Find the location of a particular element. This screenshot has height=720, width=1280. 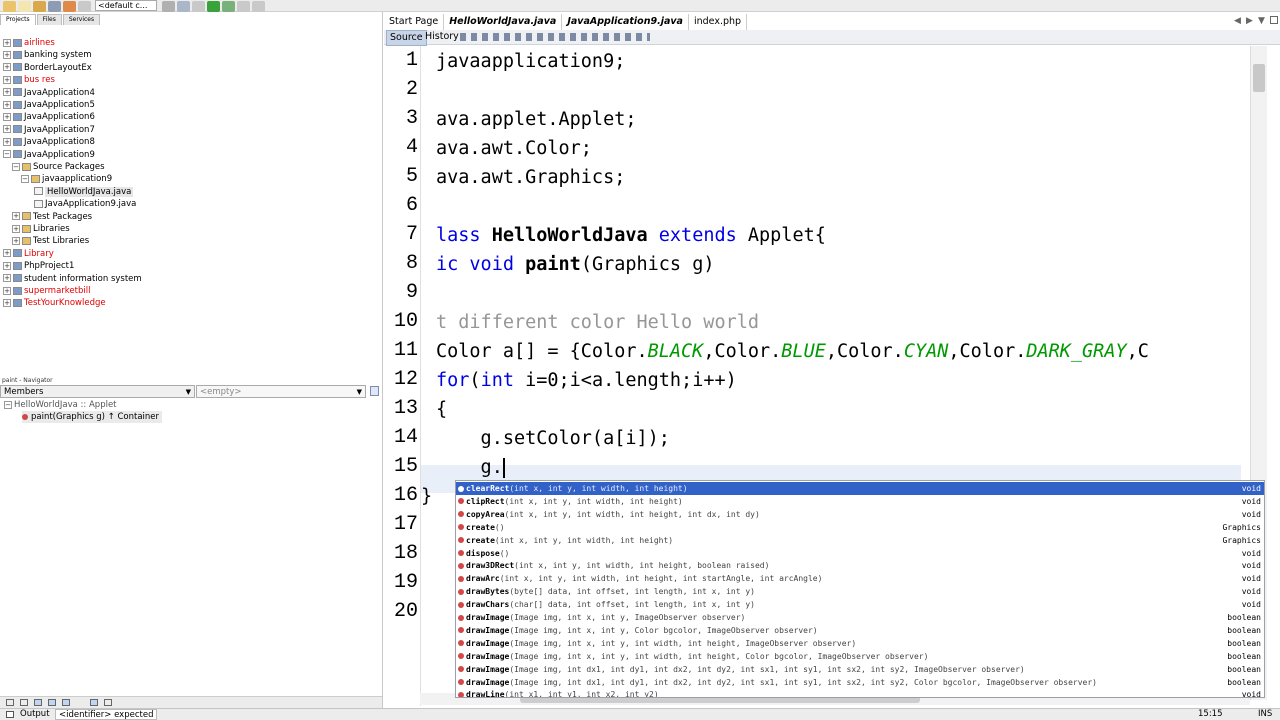

tree-item: + JavaApplication8 is located at coordinates (49, 142).